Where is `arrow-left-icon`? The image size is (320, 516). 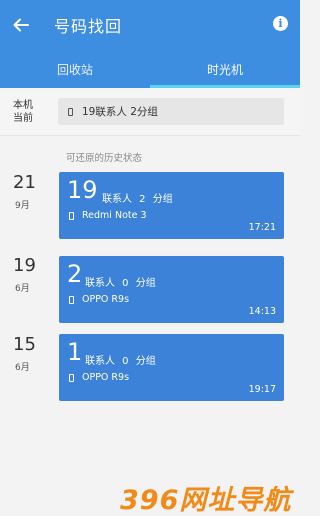 arrow-left-icon is located at coordinates (21, 25).